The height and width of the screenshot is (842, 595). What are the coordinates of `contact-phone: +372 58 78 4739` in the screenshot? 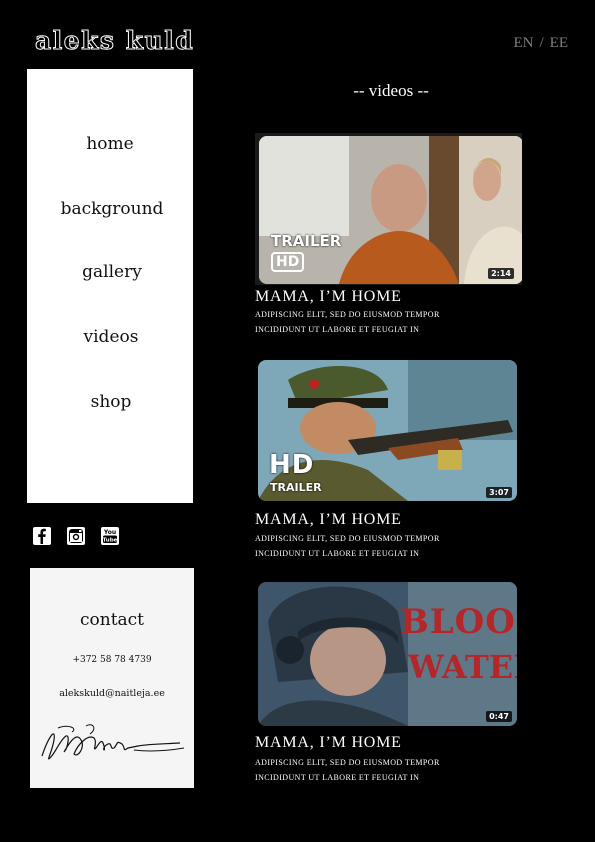 It's located at (112, 660).